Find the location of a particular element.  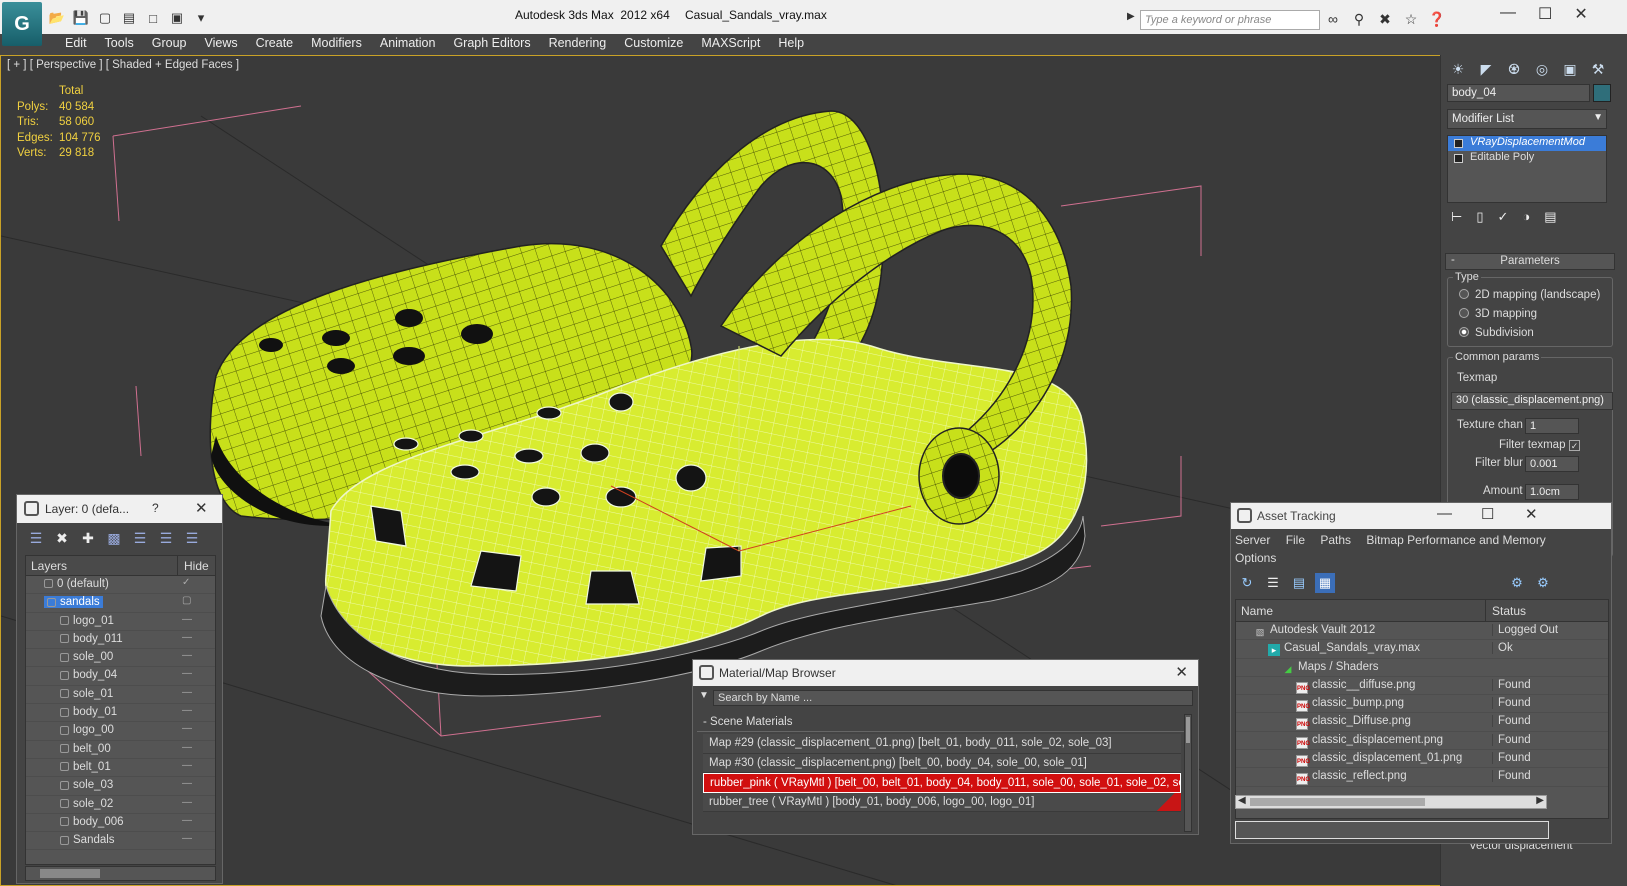

layer-row: body_01— is located at coordinates (120, 713).